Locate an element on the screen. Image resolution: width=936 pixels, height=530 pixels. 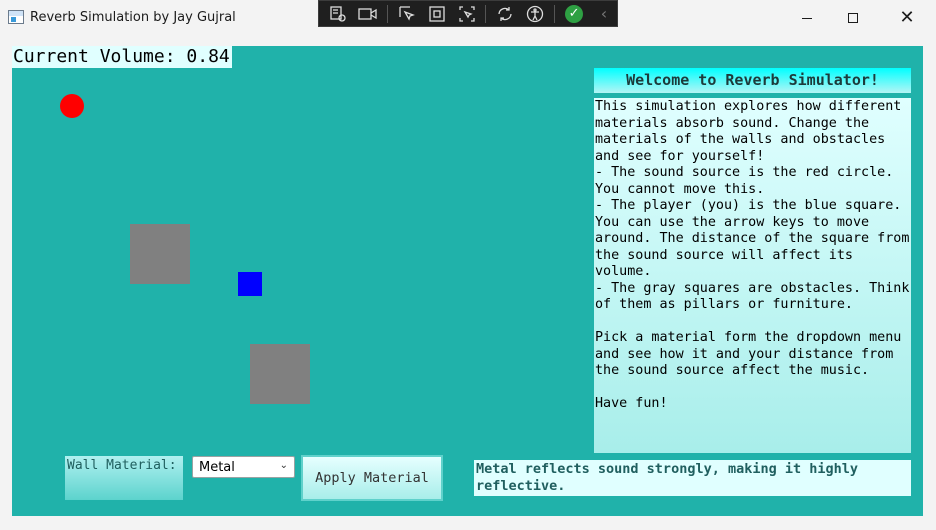
minimize-icon is located at coordinates (807, 18).